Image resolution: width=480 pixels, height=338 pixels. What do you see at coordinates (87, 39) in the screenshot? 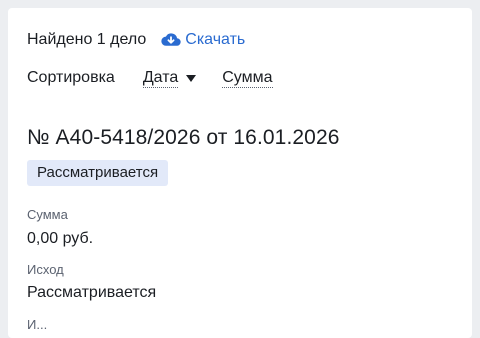
I see `found-count-text: Найдено 1 дело` at bounding box center [87, 39].